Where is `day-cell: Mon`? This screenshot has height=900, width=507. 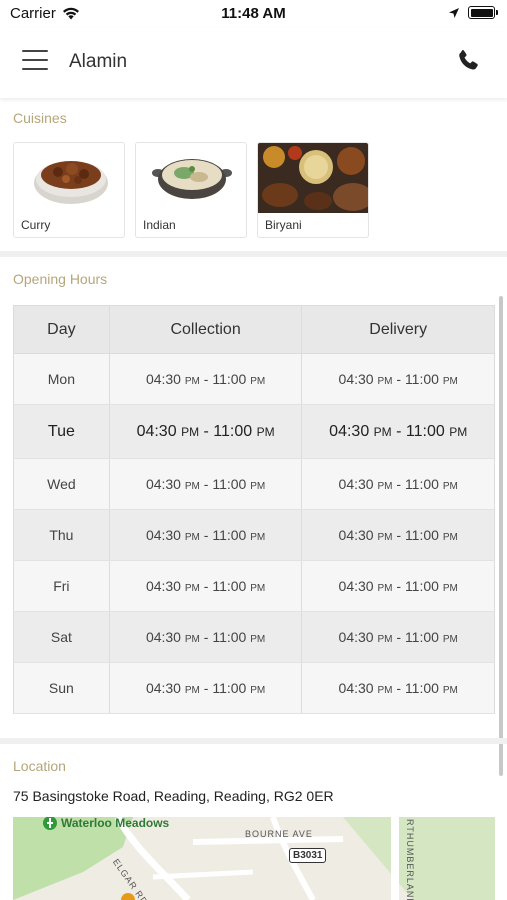 day-cell: Mon is located at coordinates (61, 379).